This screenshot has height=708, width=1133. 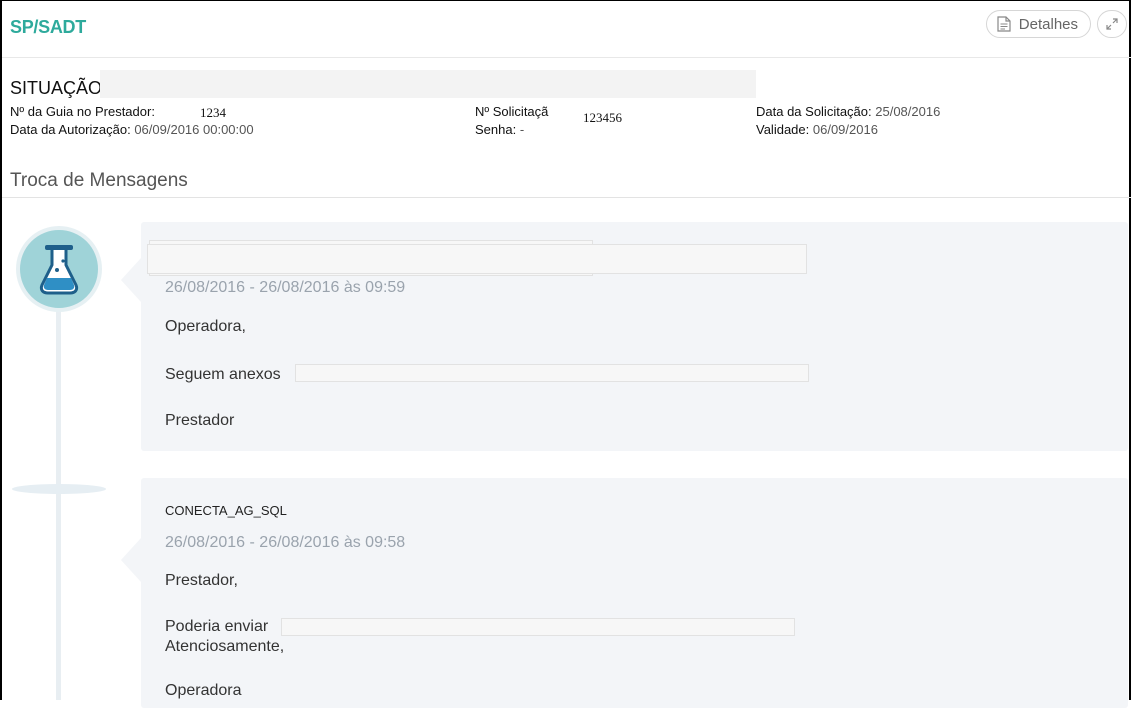 I want to click on senha-field: Senha: -, so click(x=499, y=129).